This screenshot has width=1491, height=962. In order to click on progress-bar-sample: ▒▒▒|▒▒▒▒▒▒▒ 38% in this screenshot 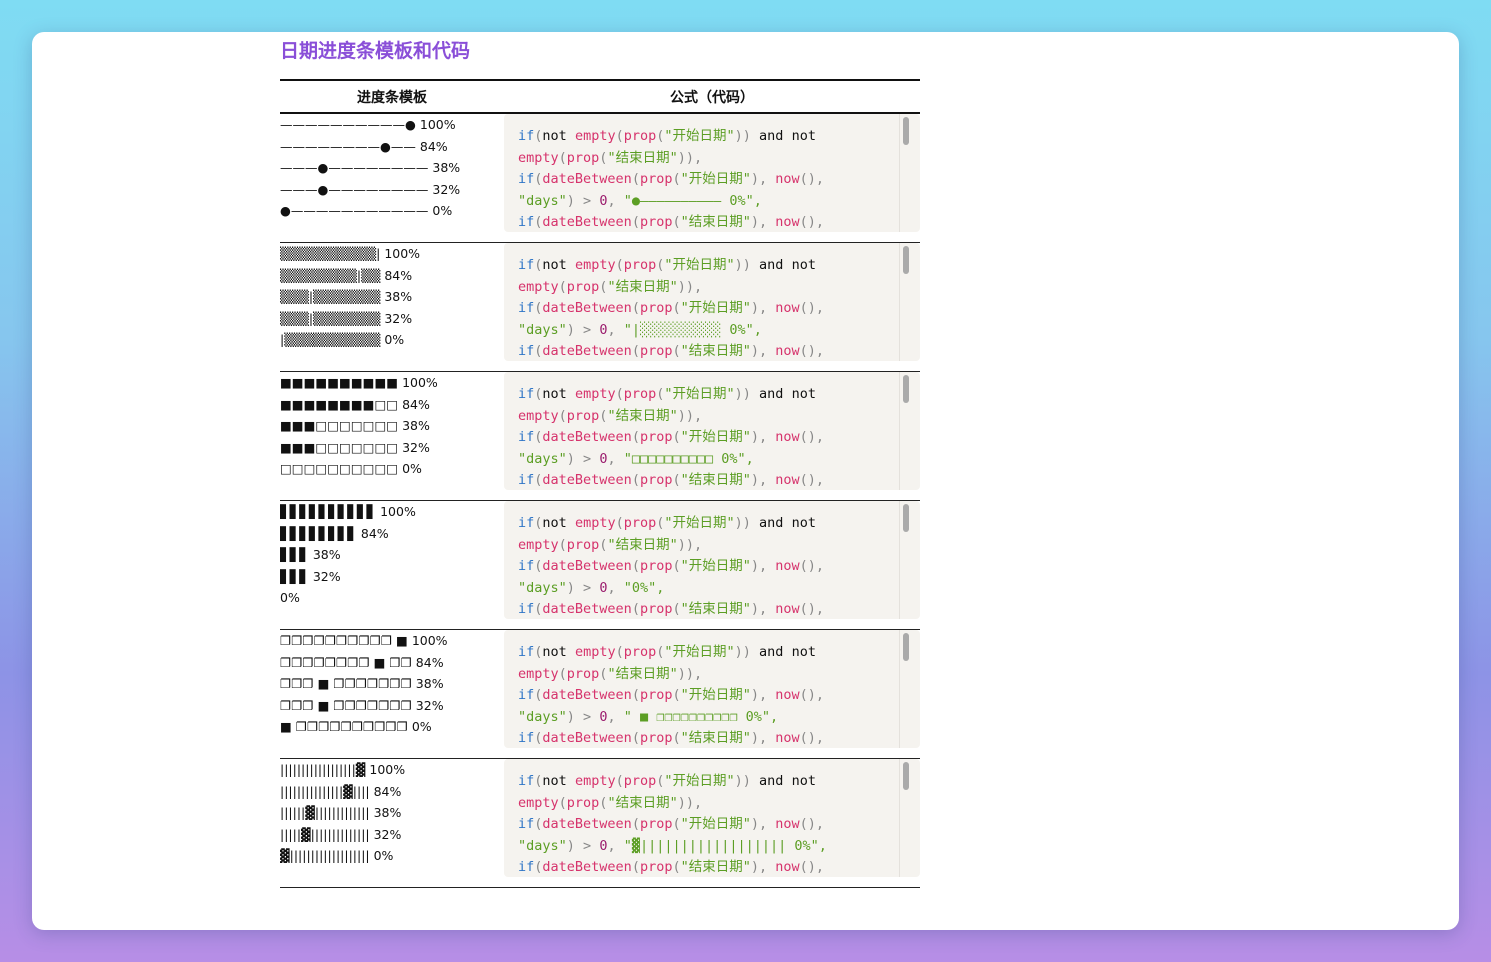, I will do `click(346, 297)`.